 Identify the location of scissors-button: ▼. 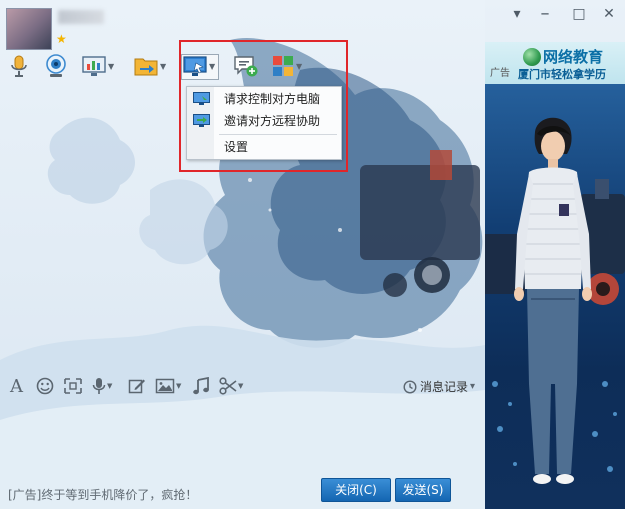
(231, 386).